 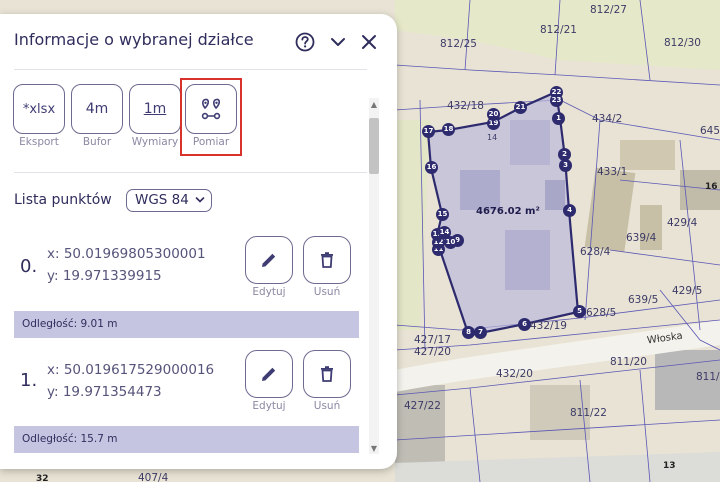 I want to click on vertex-marker: 16, so click(x=431, y=167).